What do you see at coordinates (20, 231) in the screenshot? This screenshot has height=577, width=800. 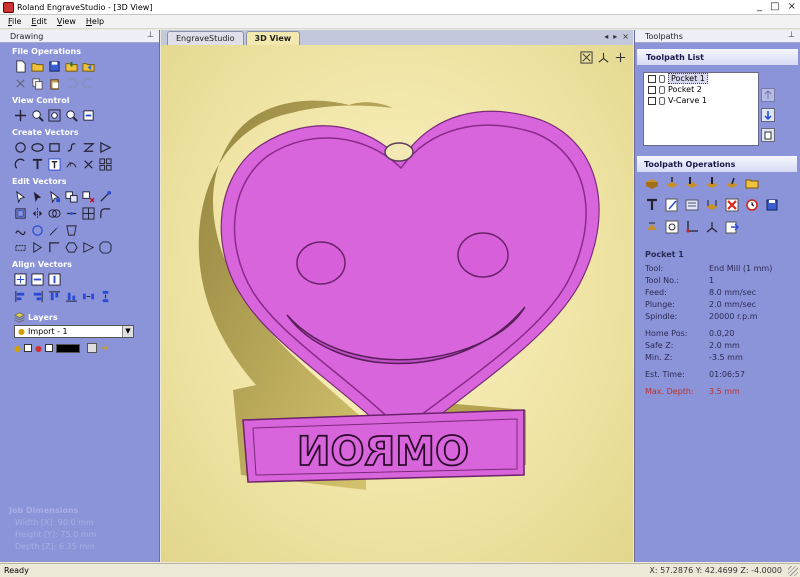 I see `smooth-icon` at bounding box center [20, 231].